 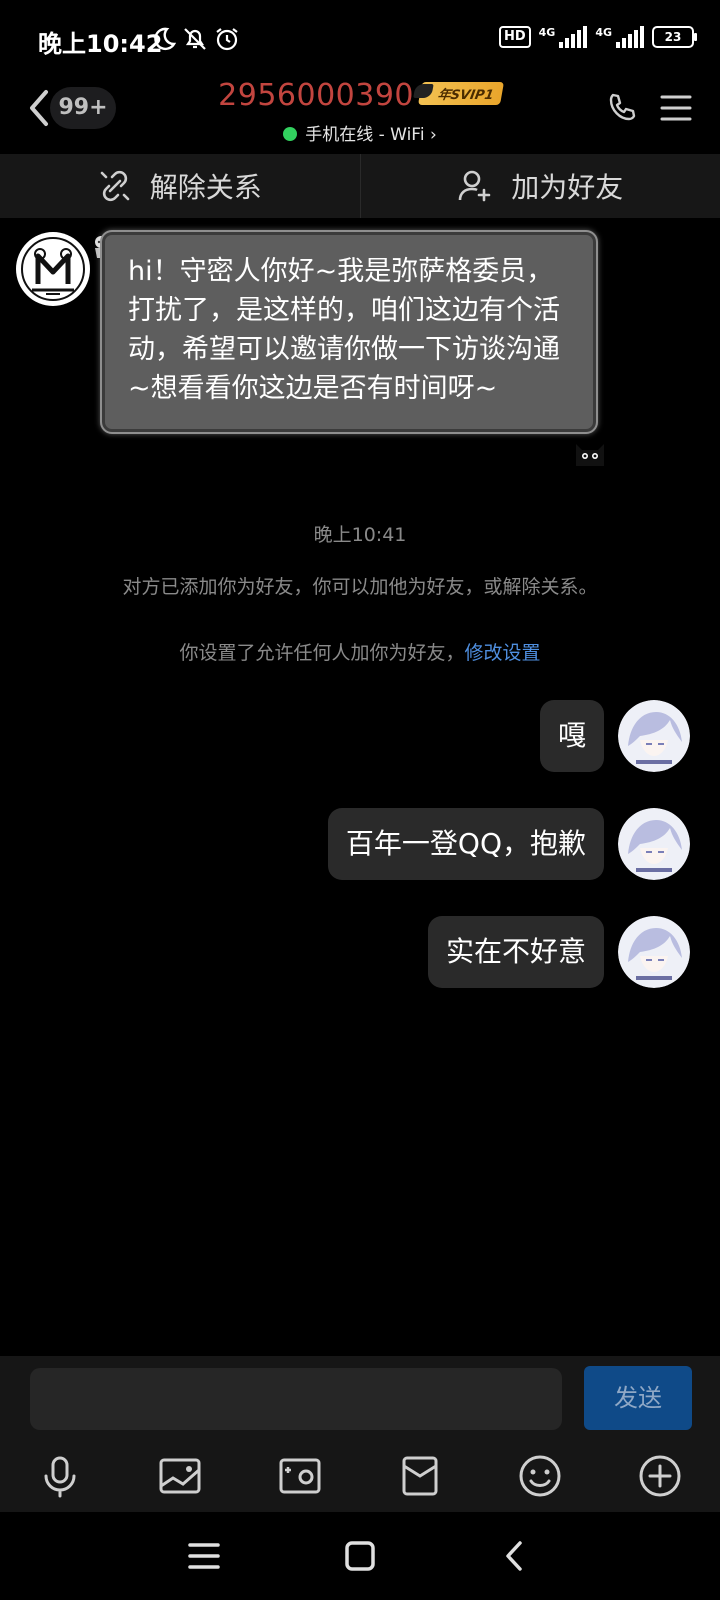 What do you see at coordinates (516, 1556) in the screenshot?
I see `nav-back-icon` at bounding box center [516, 1556].